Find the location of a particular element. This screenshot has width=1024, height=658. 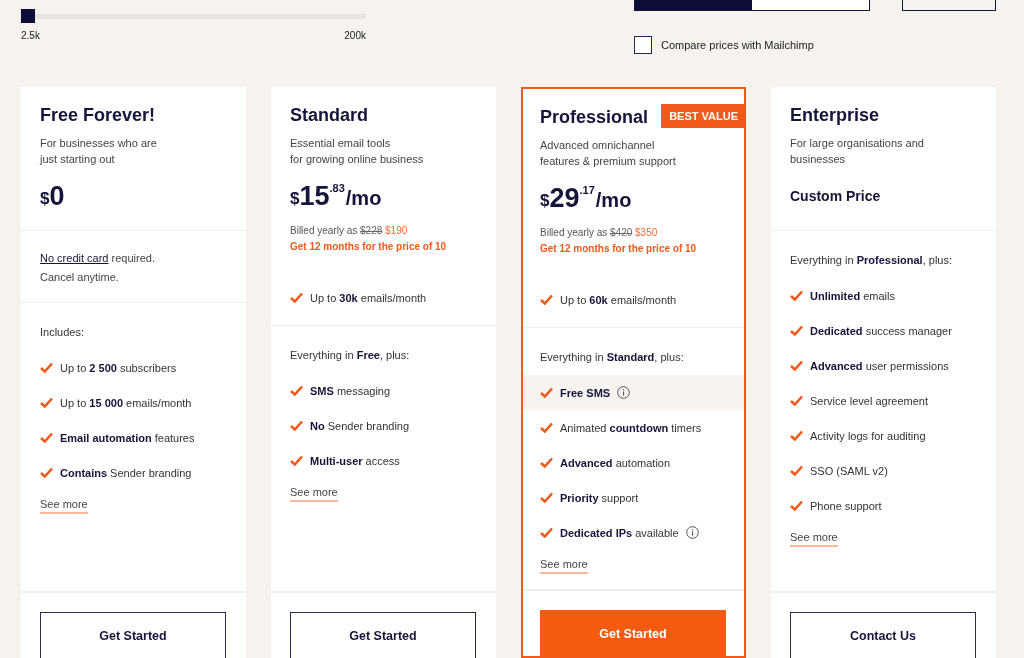

feature-text: Phone support is located at coordinates (846, 505).